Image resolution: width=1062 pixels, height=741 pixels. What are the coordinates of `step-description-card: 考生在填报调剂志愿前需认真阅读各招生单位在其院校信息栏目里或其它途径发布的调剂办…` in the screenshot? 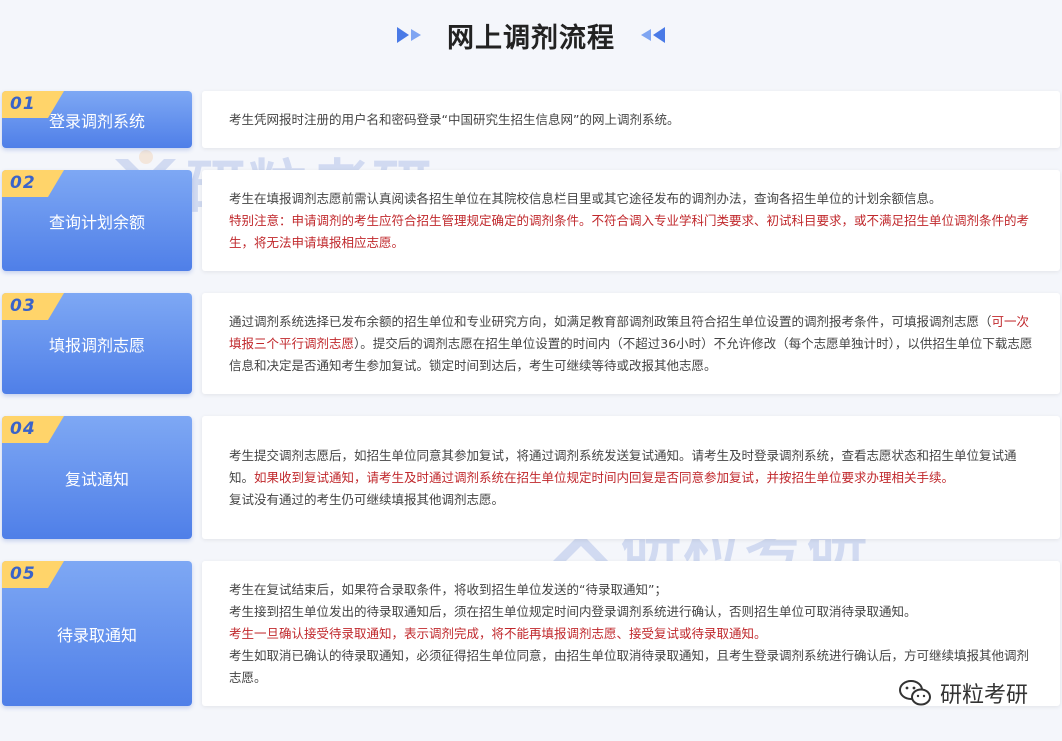 It's located at (631, 220).